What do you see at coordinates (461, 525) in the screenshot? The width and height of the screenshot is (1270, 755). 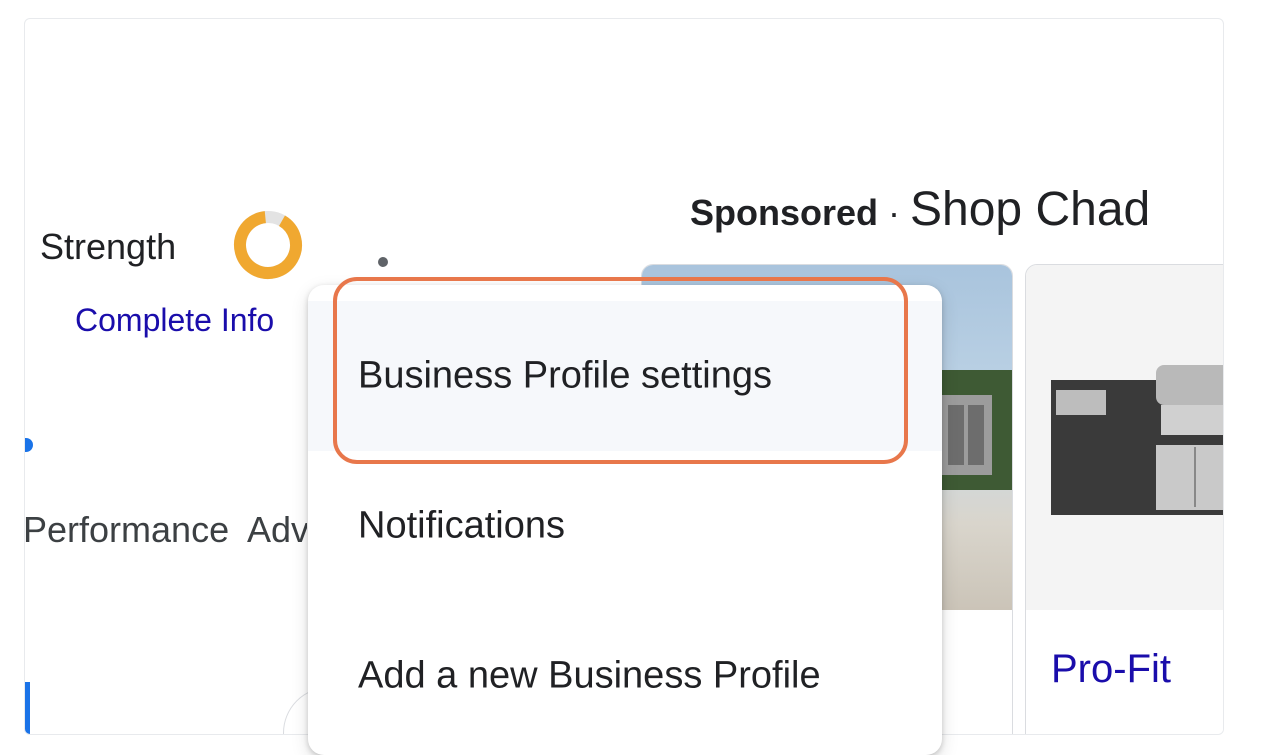 I see `menu-item-label: Notifications` at bounding box center [461, 525].